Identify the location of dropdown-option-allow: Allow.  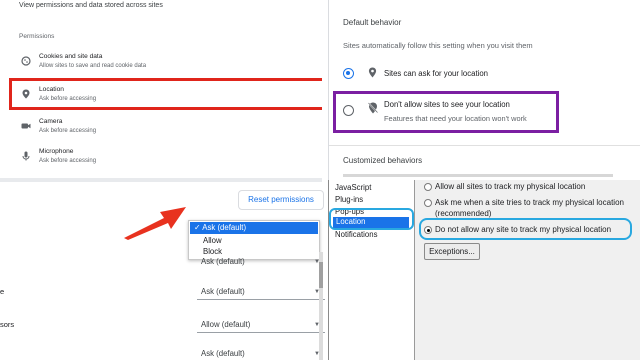
(212, 240).